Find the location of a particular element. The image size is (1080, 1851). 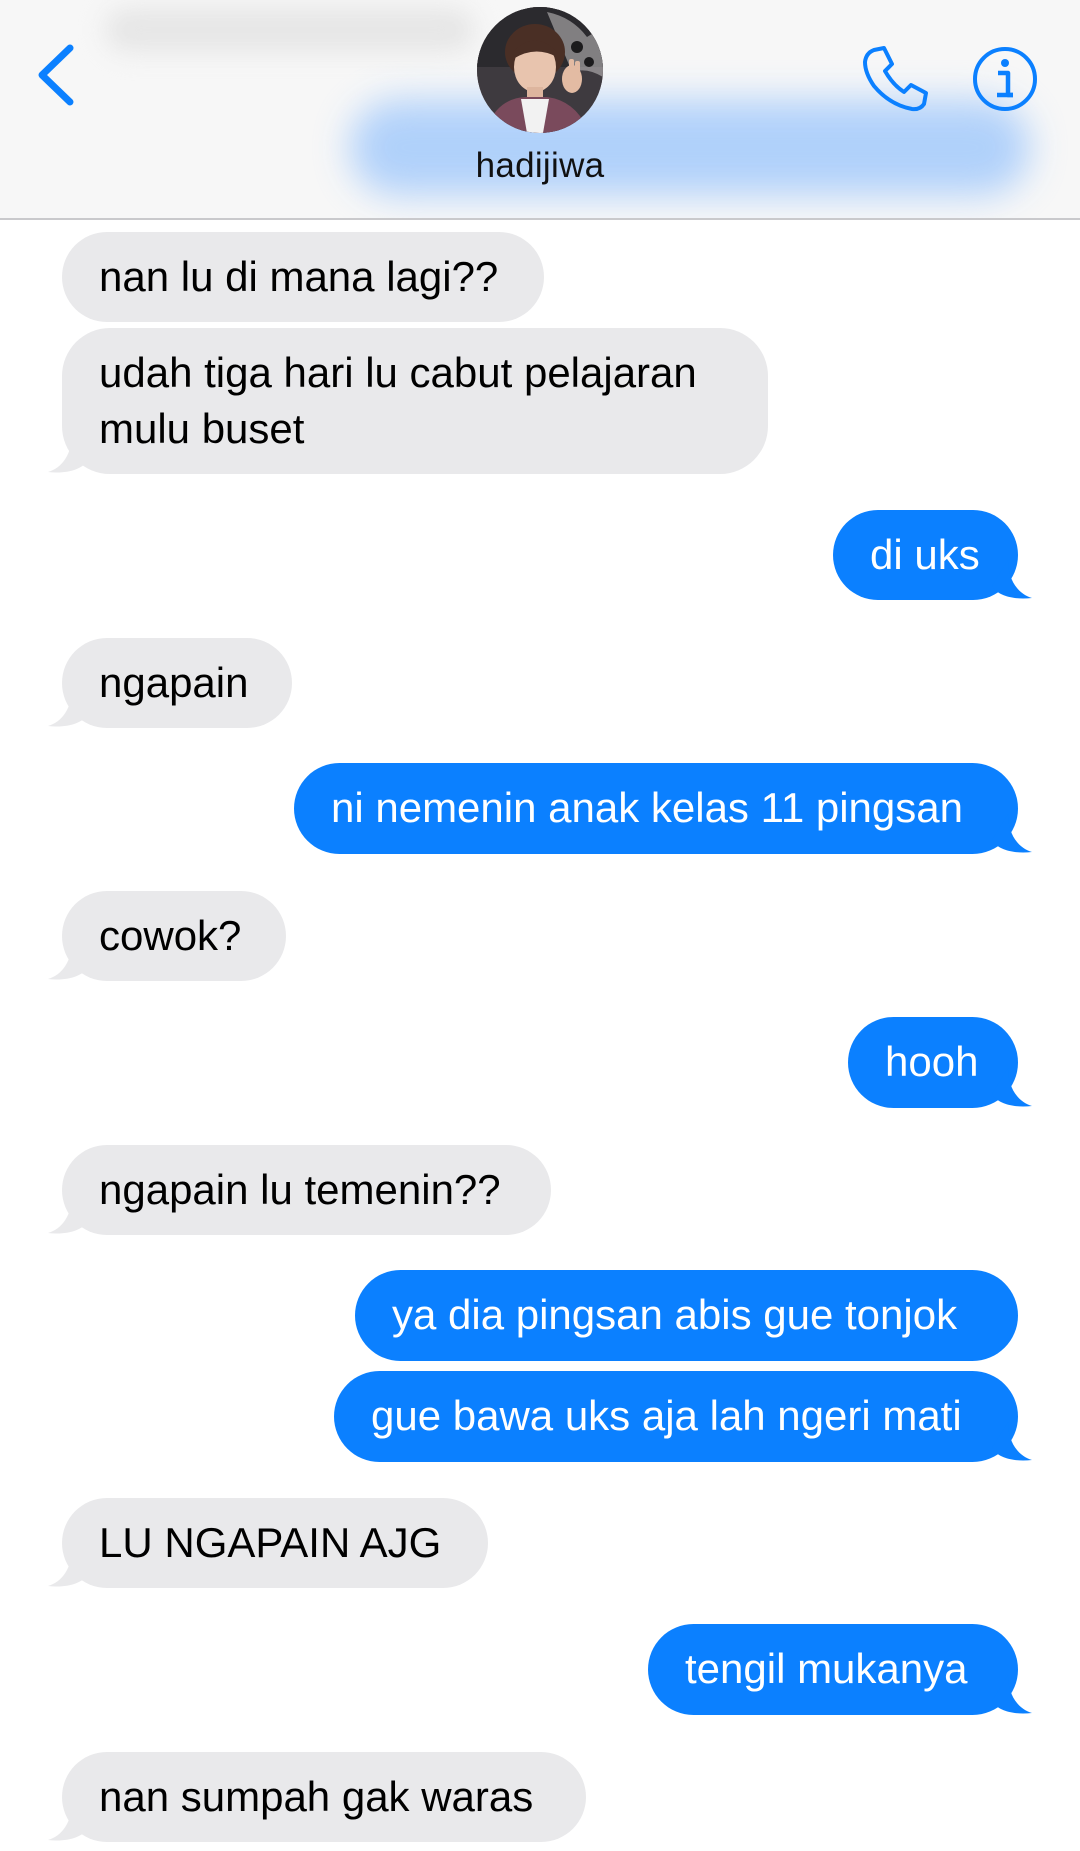

incoming-message: ngapain is located at coordinates (170, 683).